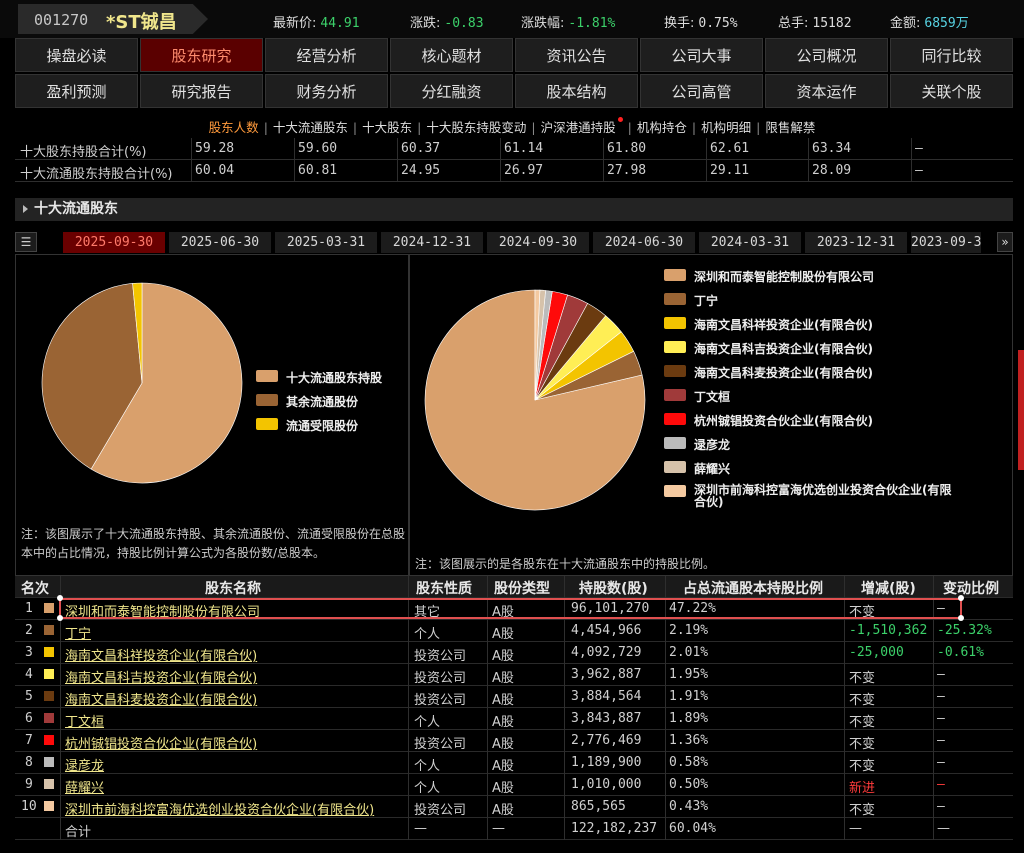 Image resolution: width=1024 pixels, height=853 pixels. Describe the element at coordinates (84, 786) in the screenshot. I see `cell-name: 薛耀兴` at that location.